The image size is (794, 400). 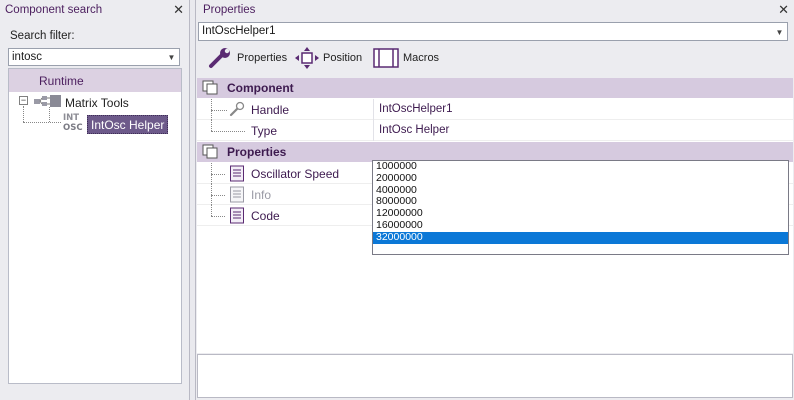 I want to click on section-component-title: Component, so click(x=260, y=88).